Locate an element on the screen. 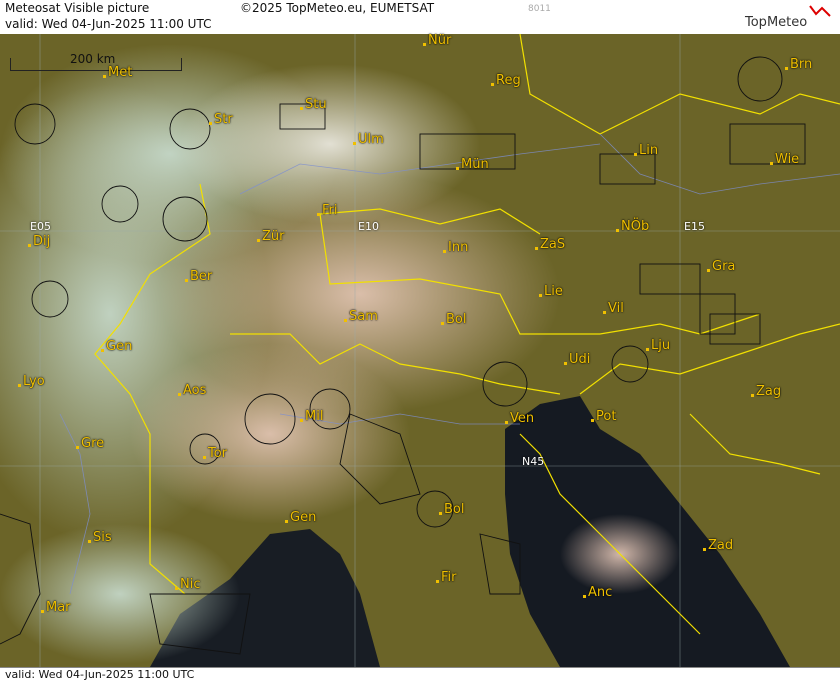 This screenshot has width=840, height=682. city-label: Lyo is located at coordinates (31, 381).